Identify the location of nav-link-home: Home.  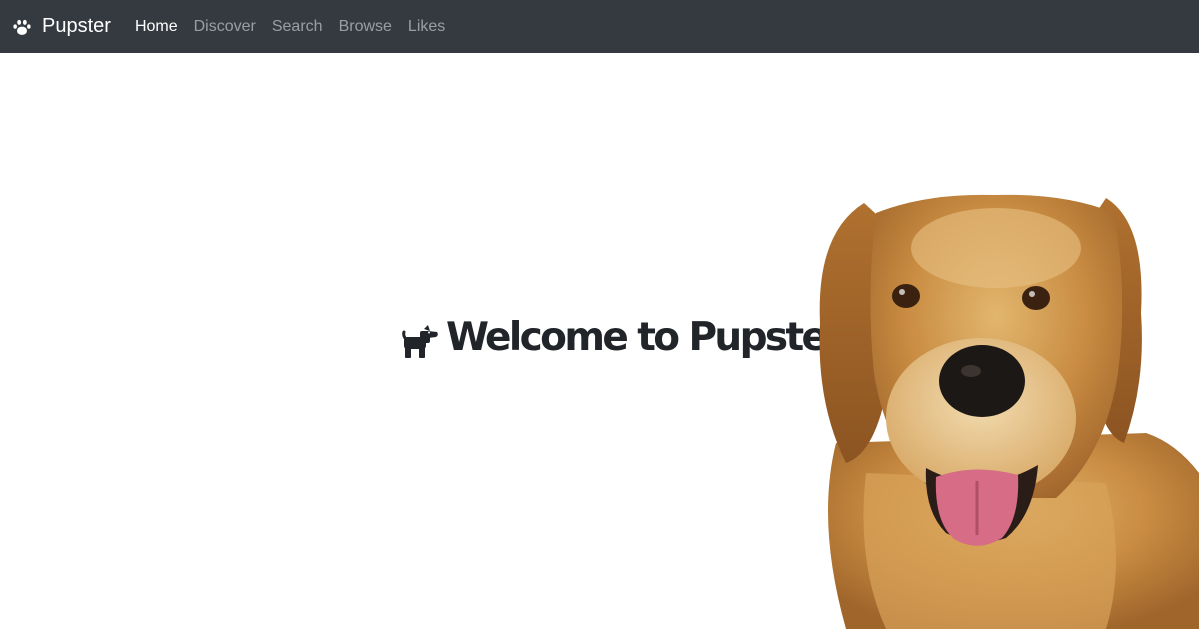
(156, 27).